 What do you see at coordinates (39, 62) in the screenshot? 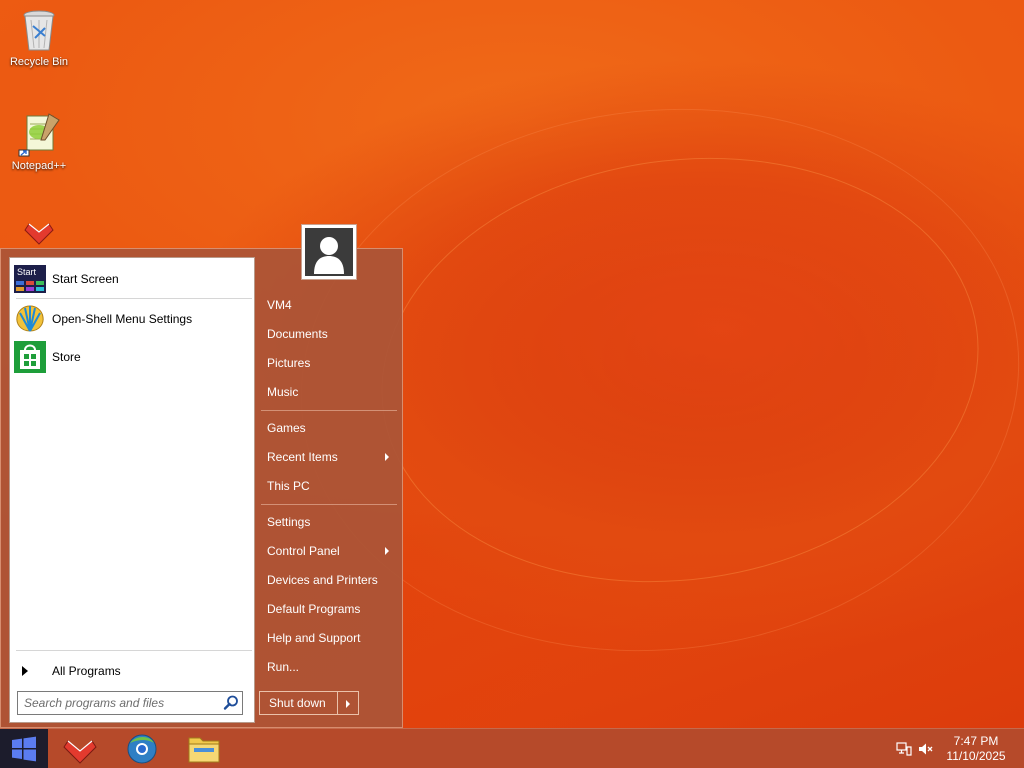
I see `desktop-icon-label: Recycle Bin` at bounding box center [39, 62].